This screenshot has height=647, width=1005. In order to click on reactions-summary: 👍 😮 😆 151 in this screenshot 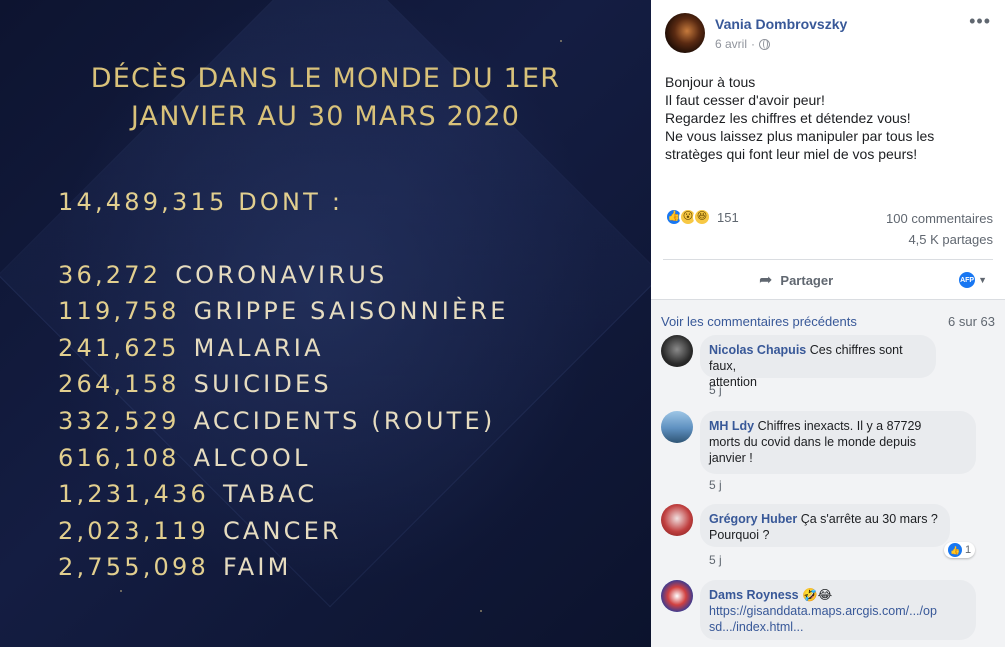, I will do `click(702, 217)`.